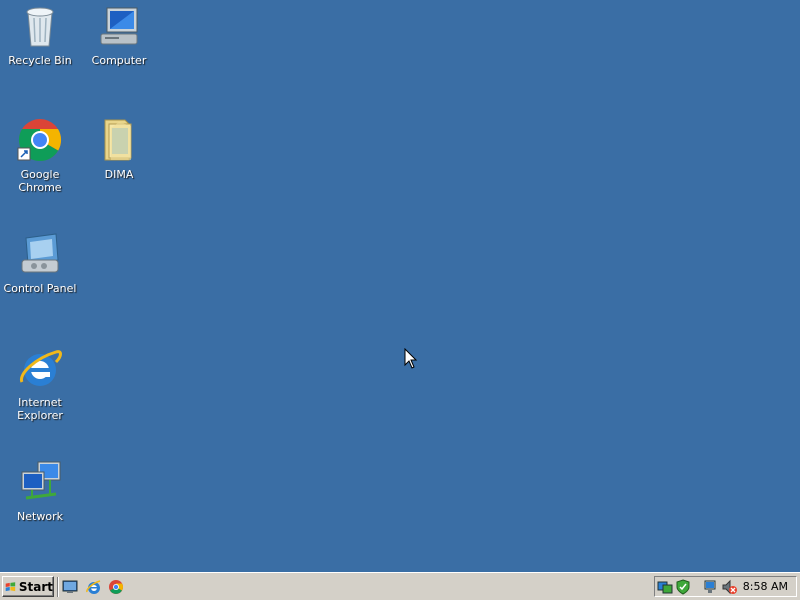  Describe the element at coordinates (683, 587) in the screenshot. I see `security-shield-icon` at that location.